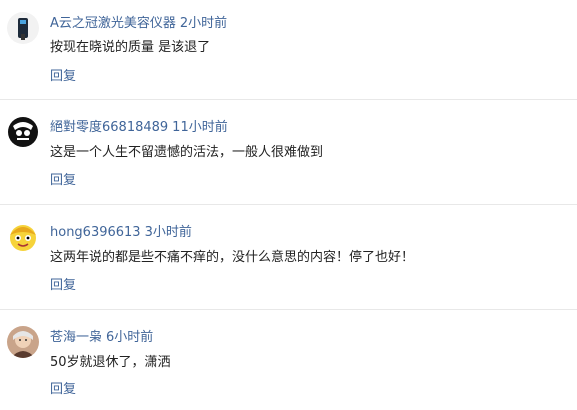 This screenshot has height=410, width=577. What do you see at coordinates (76, 337) in the screenshot?
I see `comment-username: 苍海一枭` at bounding box center [76, 337].